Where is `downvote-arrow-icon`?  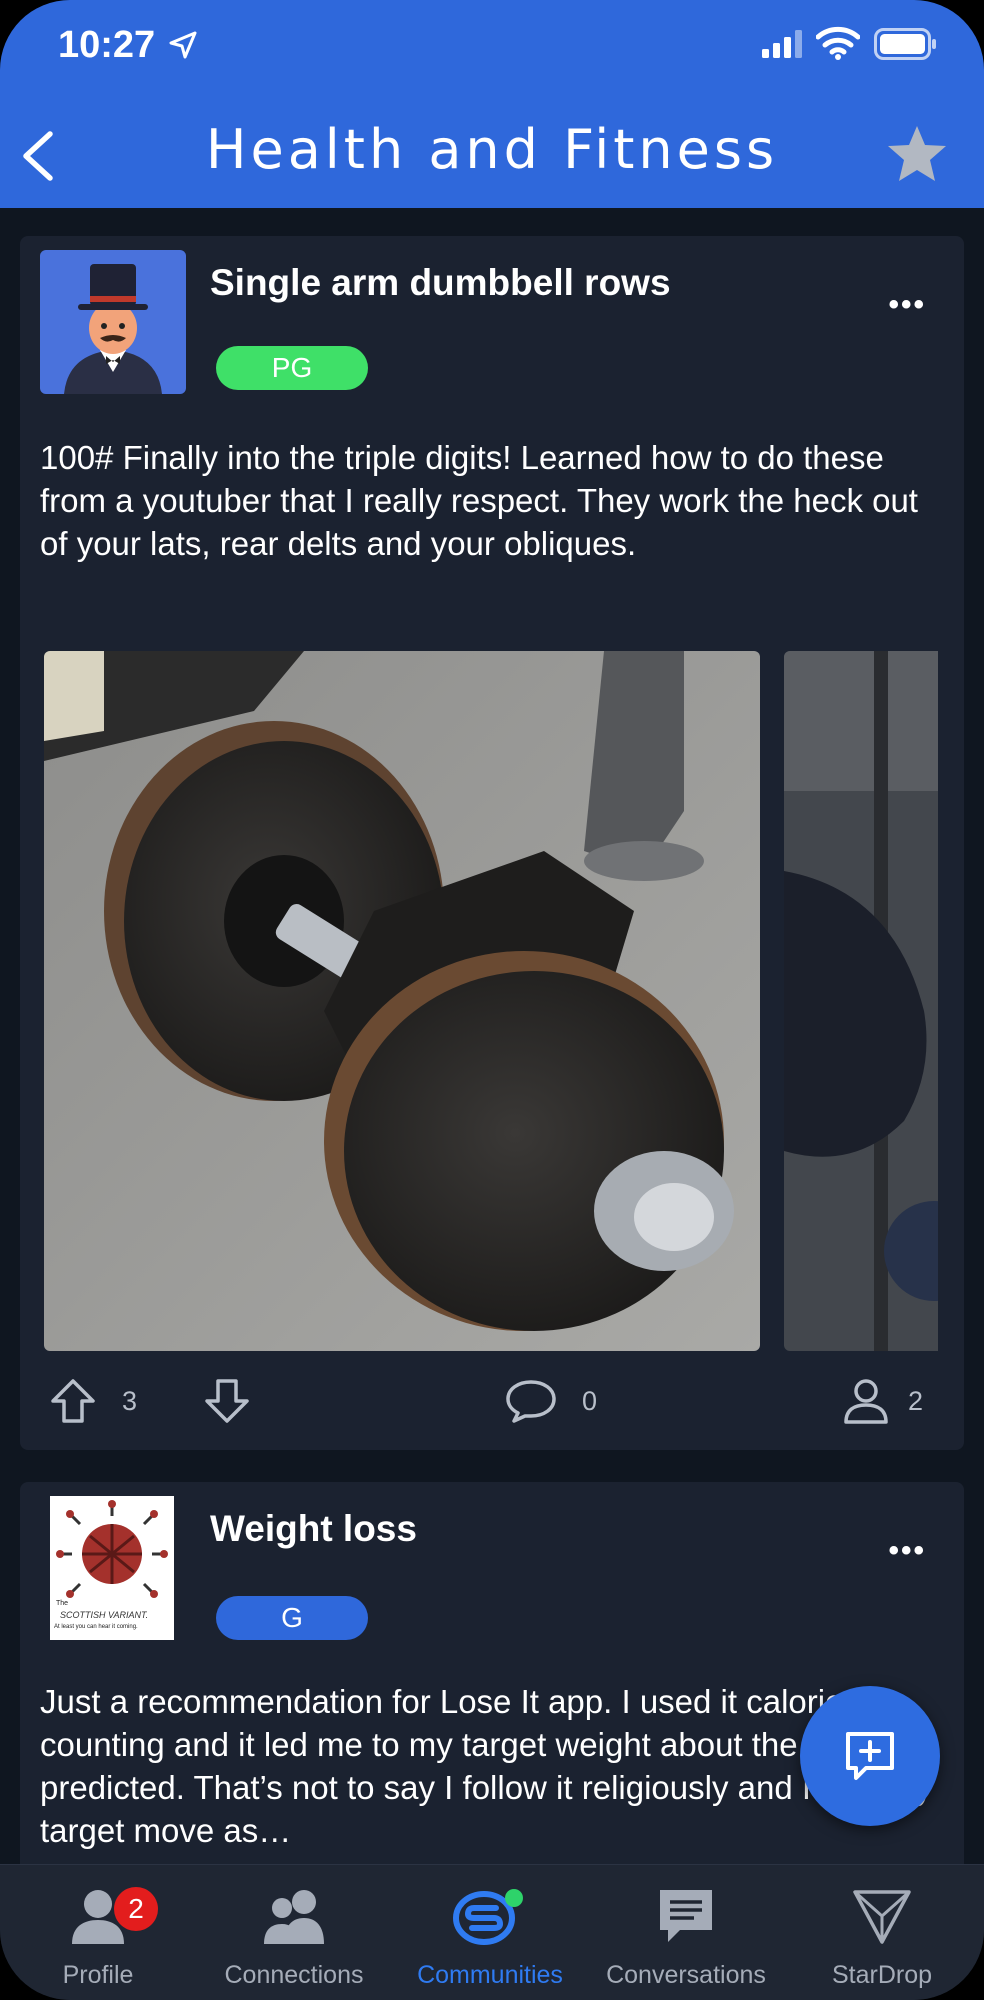 downvote-arrow-icon is located at coordinates (227, 1401).